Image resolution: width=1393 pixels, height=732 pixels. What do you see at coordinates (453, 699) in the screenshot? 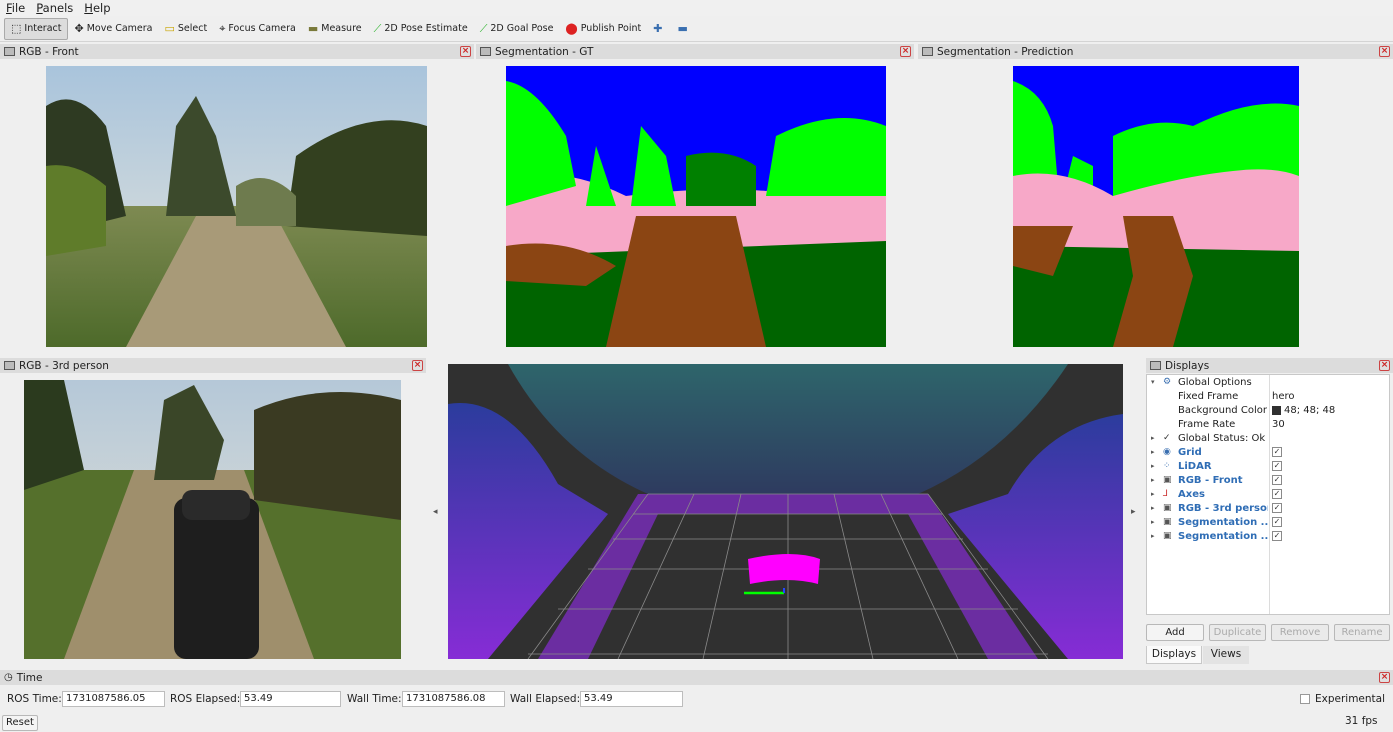
I see `wall-time-field: 1731087586.08` at bounding box center [453, 699].